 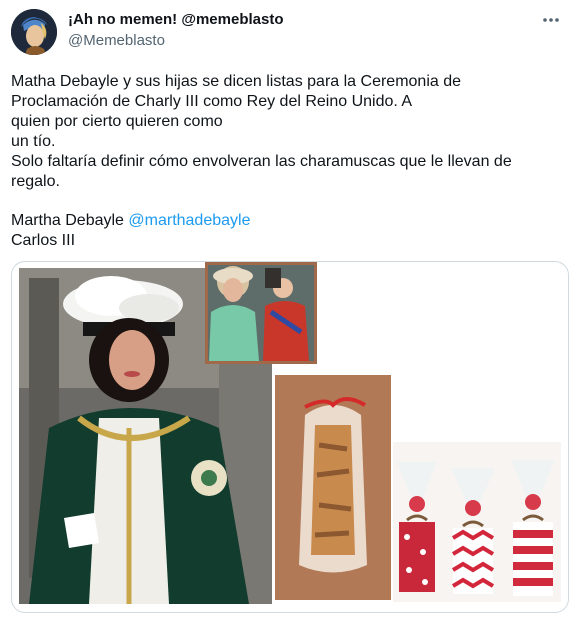 I want to click on more-button, so click(x=551, y=20).